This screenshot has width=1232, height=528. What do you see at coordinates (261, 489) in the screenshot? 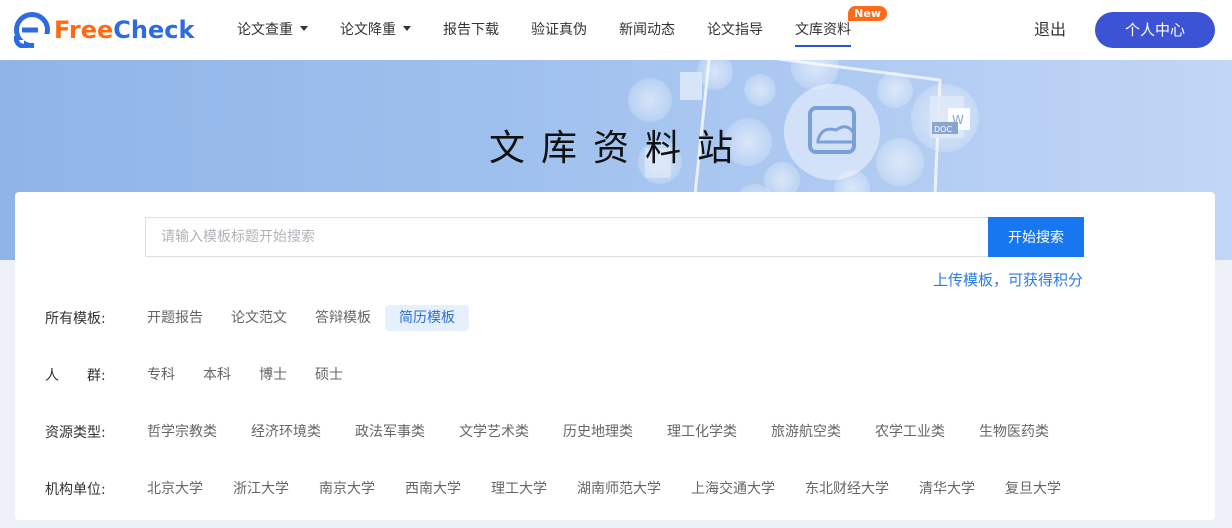
I see `filter-option: 浙江大学` at bounding box center [261, 489].